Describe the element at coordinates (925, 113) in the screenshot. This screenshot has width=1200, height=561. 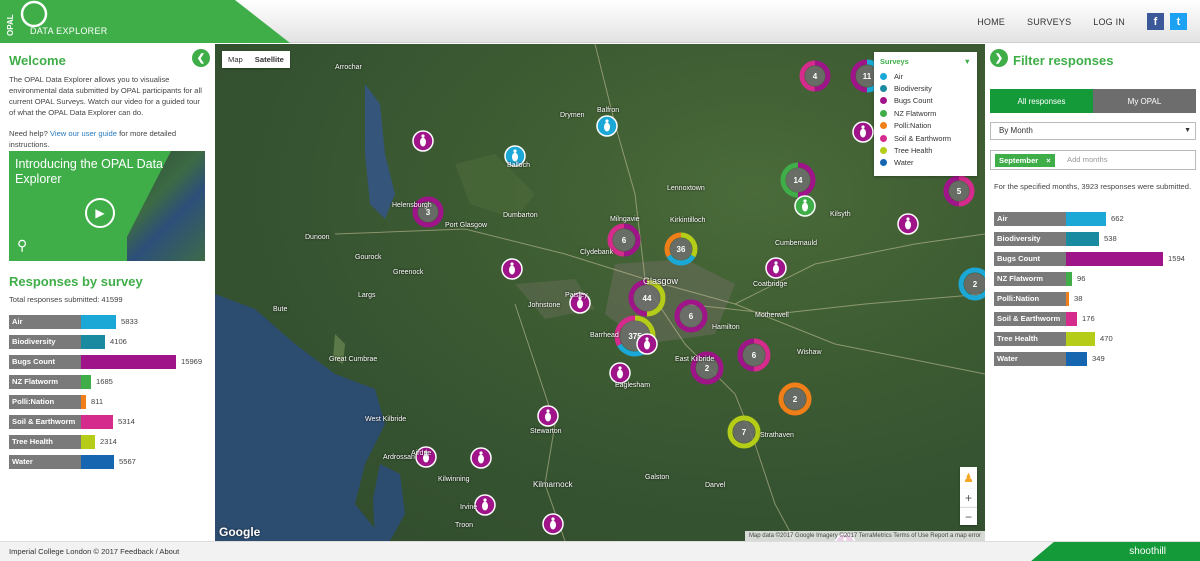
I see `legend-item: NZ Flatworm` at that location.